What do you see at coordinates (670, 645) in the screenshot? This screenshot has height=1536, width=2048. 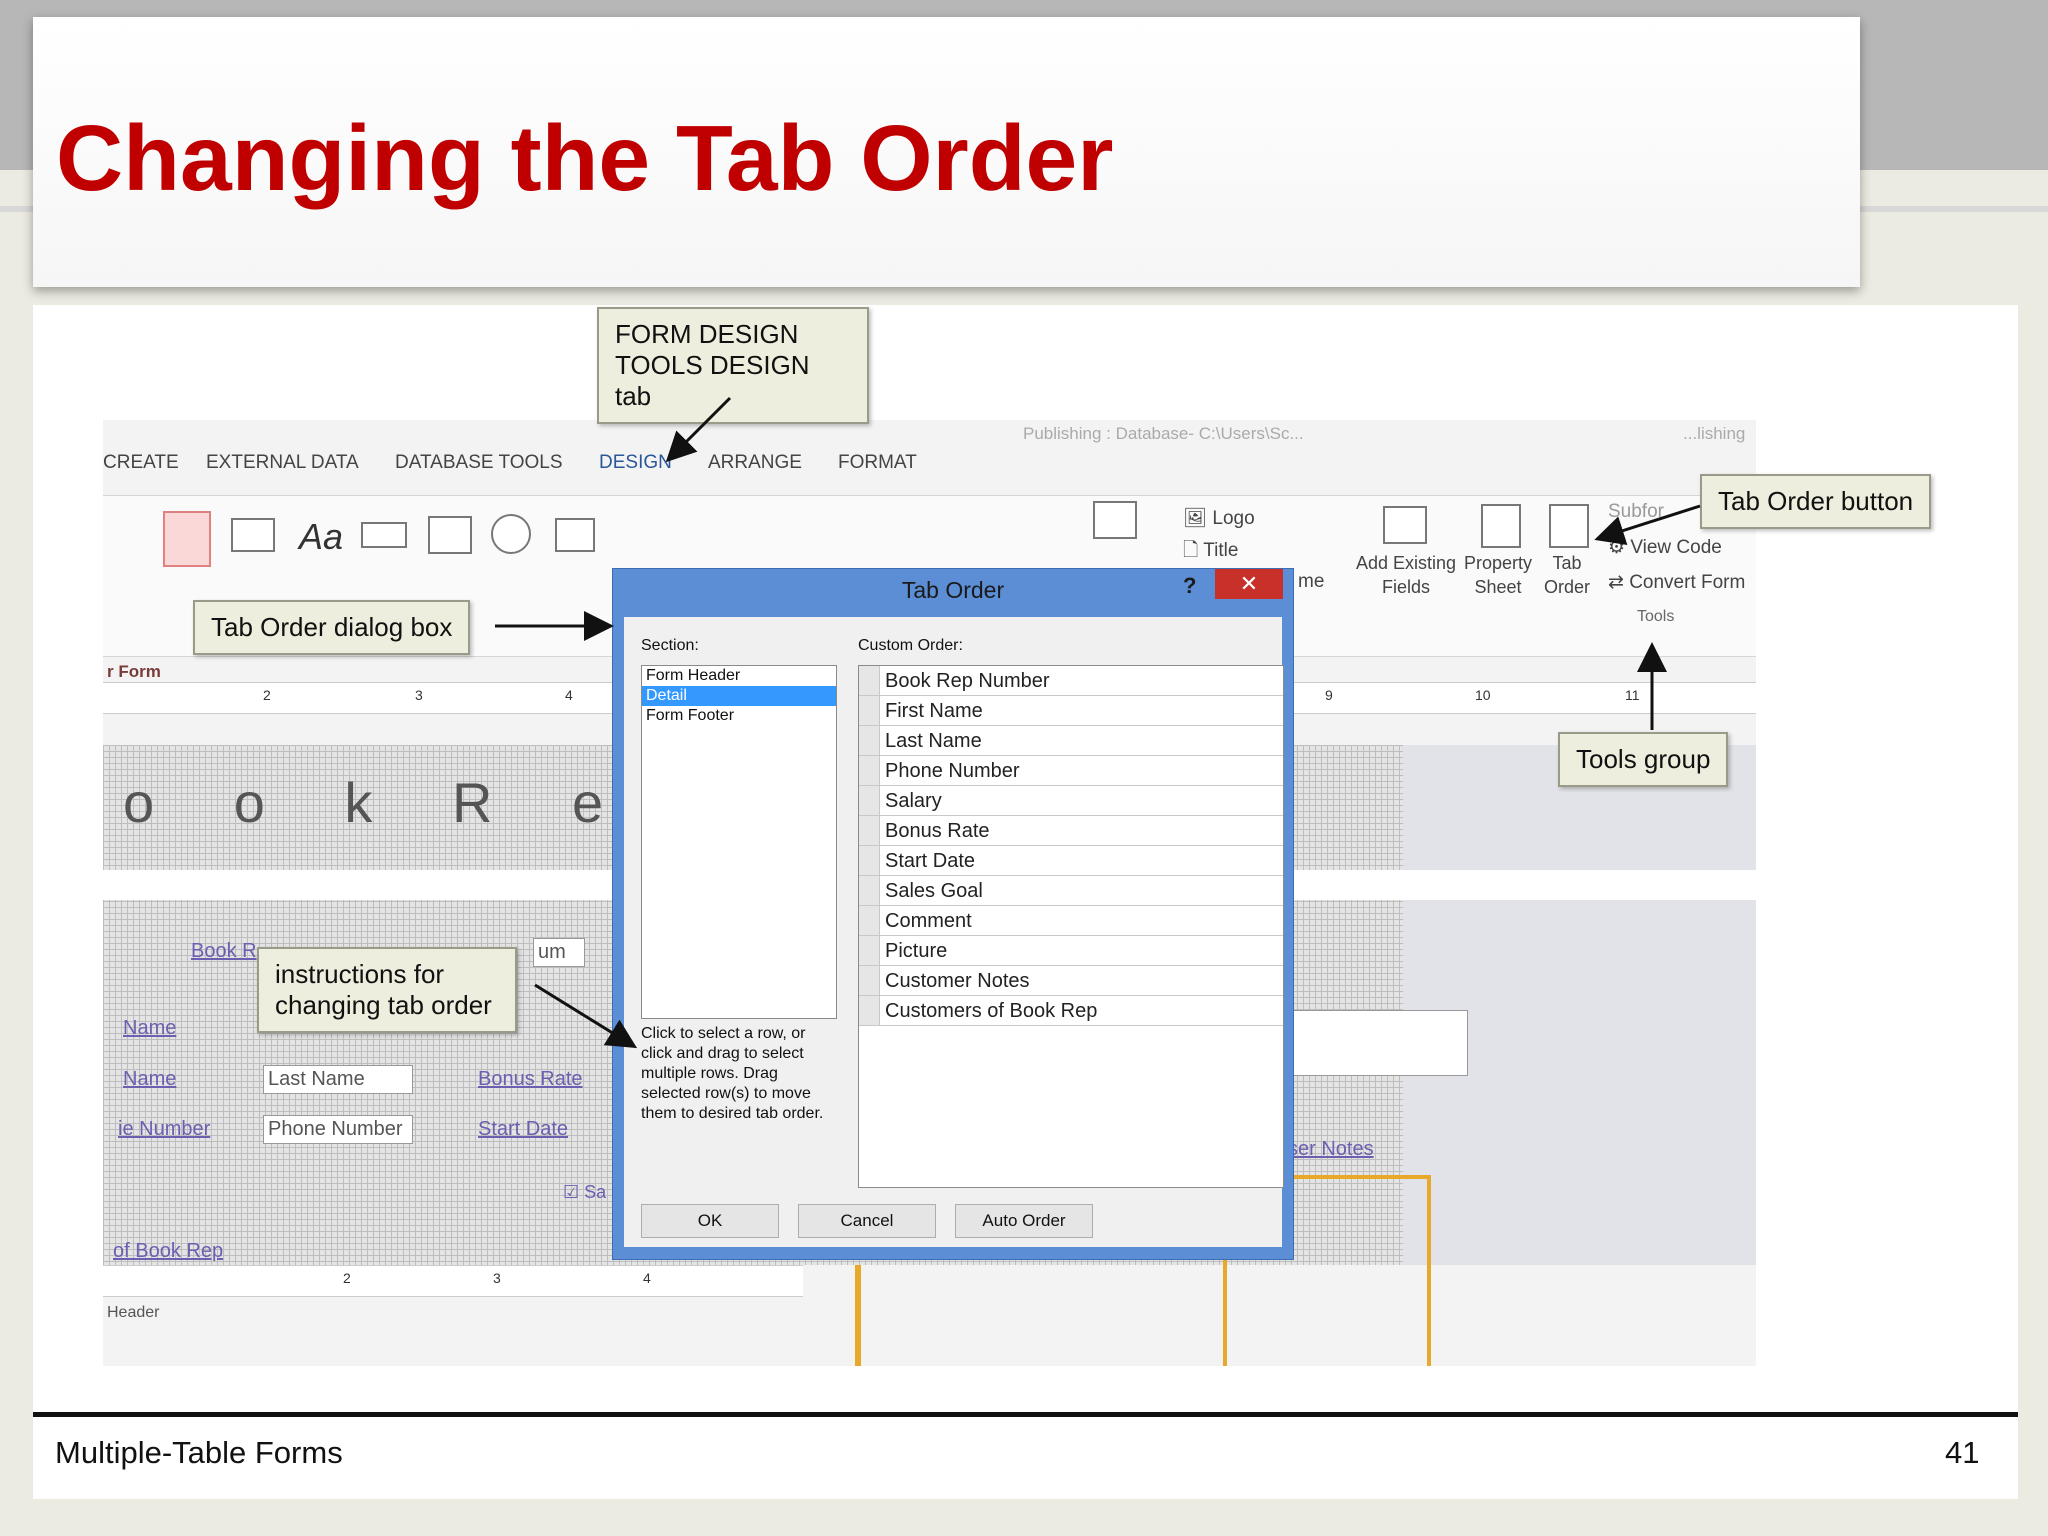 I see `section-label: Section:` at bounding box center [670, 645].